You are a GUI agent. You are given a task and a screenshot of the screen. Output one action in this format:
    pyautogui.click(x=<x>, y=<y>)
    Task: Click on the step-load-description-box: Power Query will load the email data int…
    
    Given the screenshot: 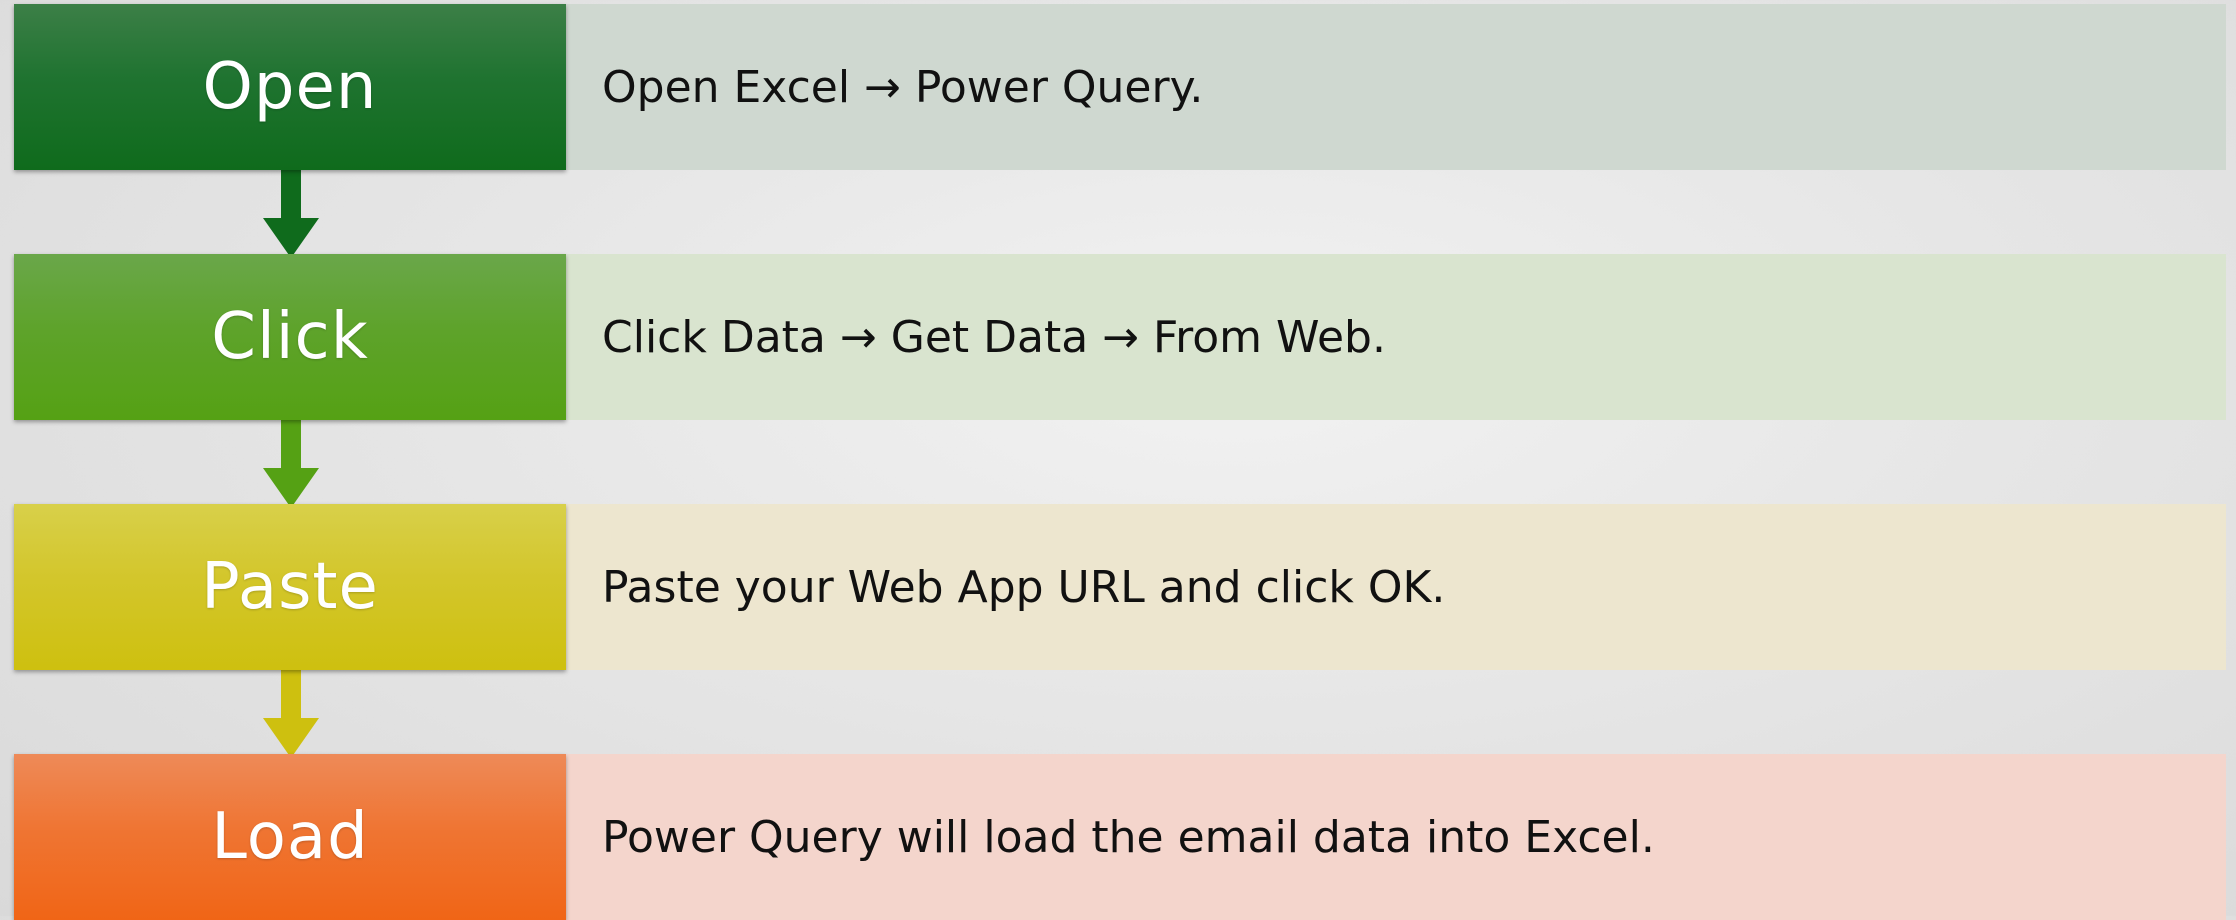 What is the action you would take?
    pyautogui.click(x=1396, y=837)
    